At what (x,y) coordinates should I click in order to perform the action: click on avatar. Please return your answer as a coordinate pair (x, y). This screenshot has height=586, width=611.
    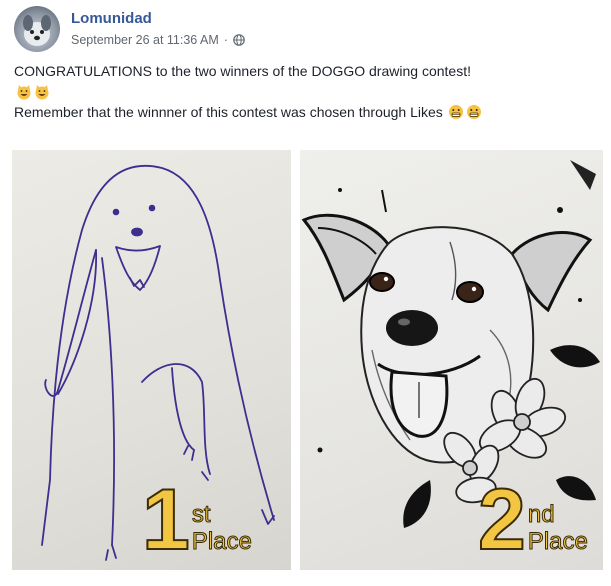
    Looking at the image, I should click on (37, 29).